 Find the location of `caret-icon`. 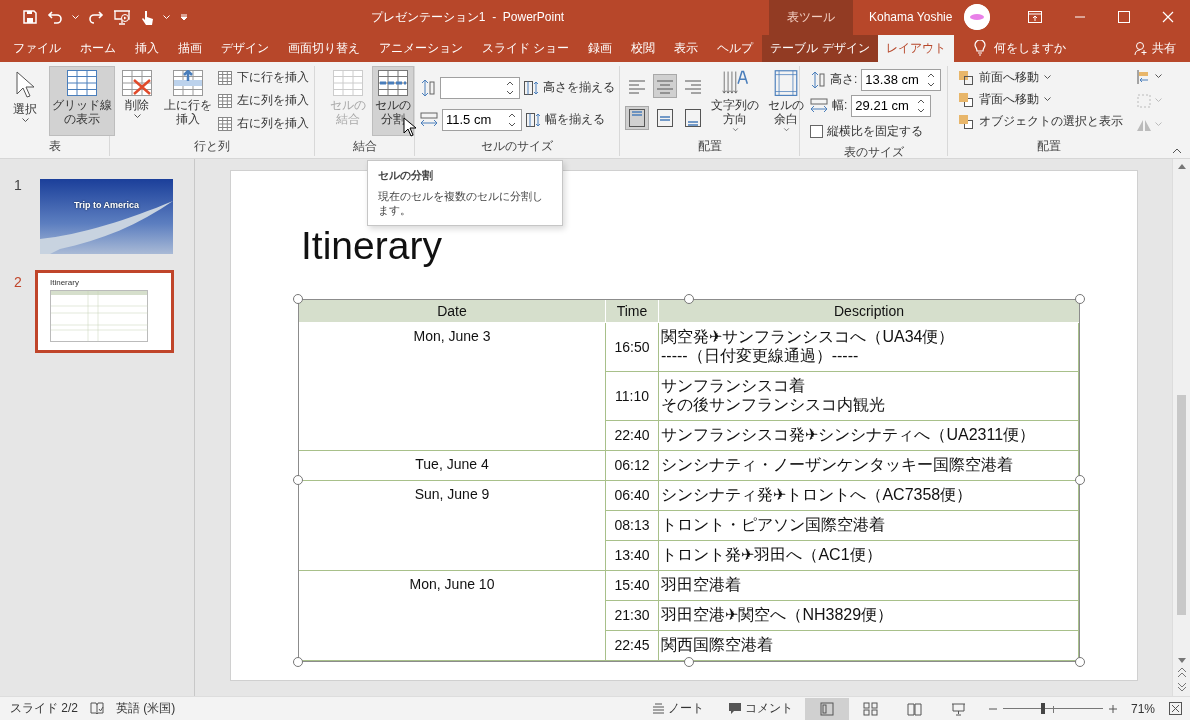

caret-icon is located at coordinates (735, 129).